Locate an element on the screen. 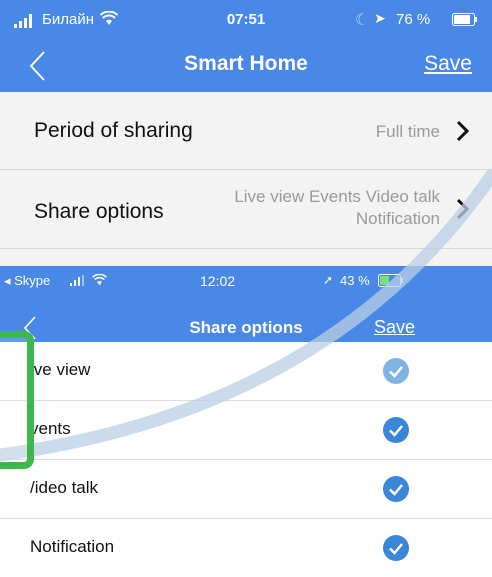  nav-bar: Smart Home Save is located at coordinates (246, 66).